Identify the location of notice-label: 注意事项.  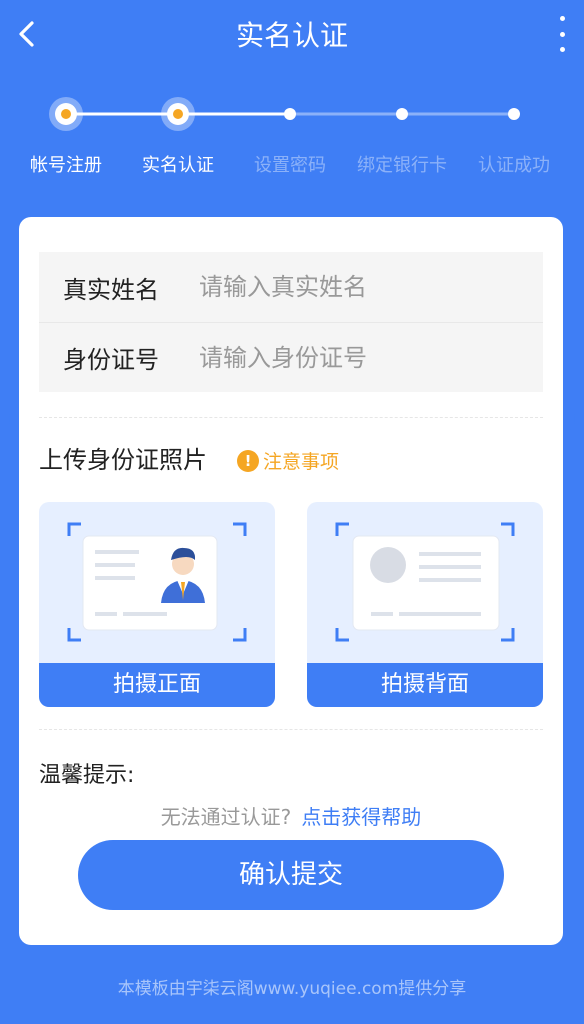
(301, 462).